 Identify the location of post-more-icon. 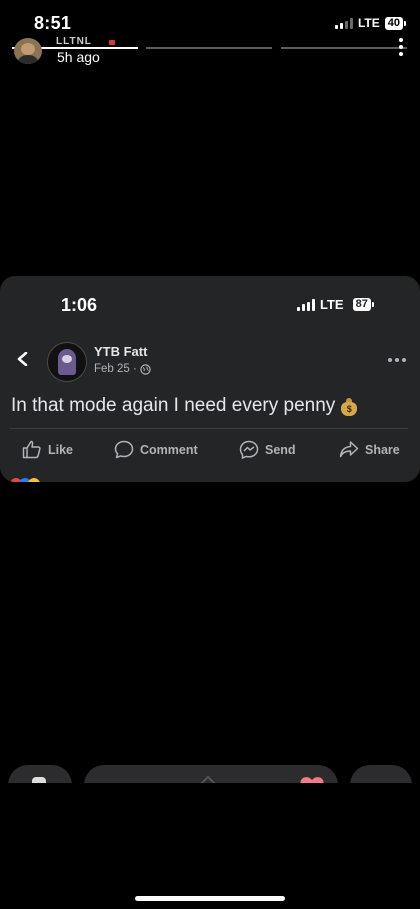
(397, 360).